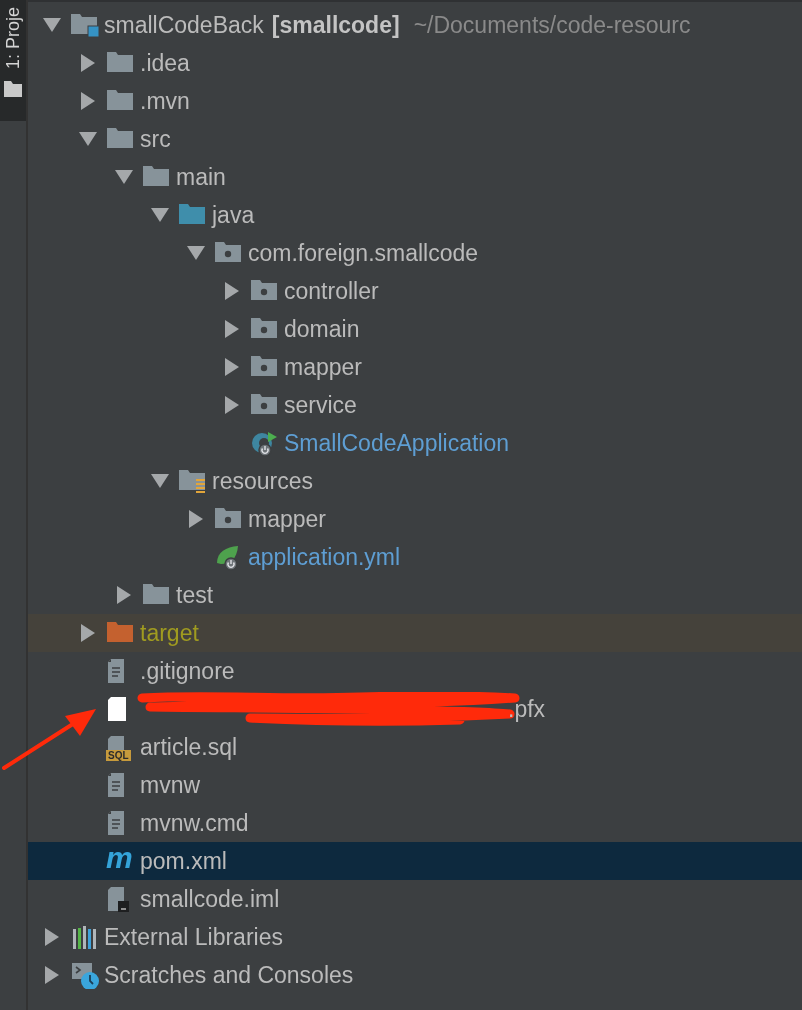 The height and width of the screenshot is (1010, 802). I want to click on tree-item-label: target, so click(169, 633).